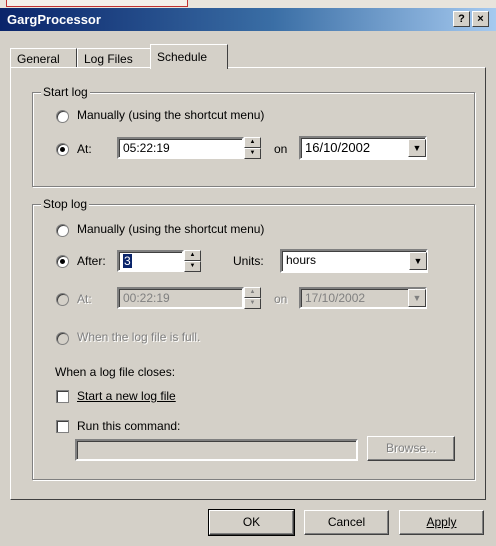  Describe the element at coordinates (84, 149) in the screenshot. I see `start-at-label: At:` at that location.